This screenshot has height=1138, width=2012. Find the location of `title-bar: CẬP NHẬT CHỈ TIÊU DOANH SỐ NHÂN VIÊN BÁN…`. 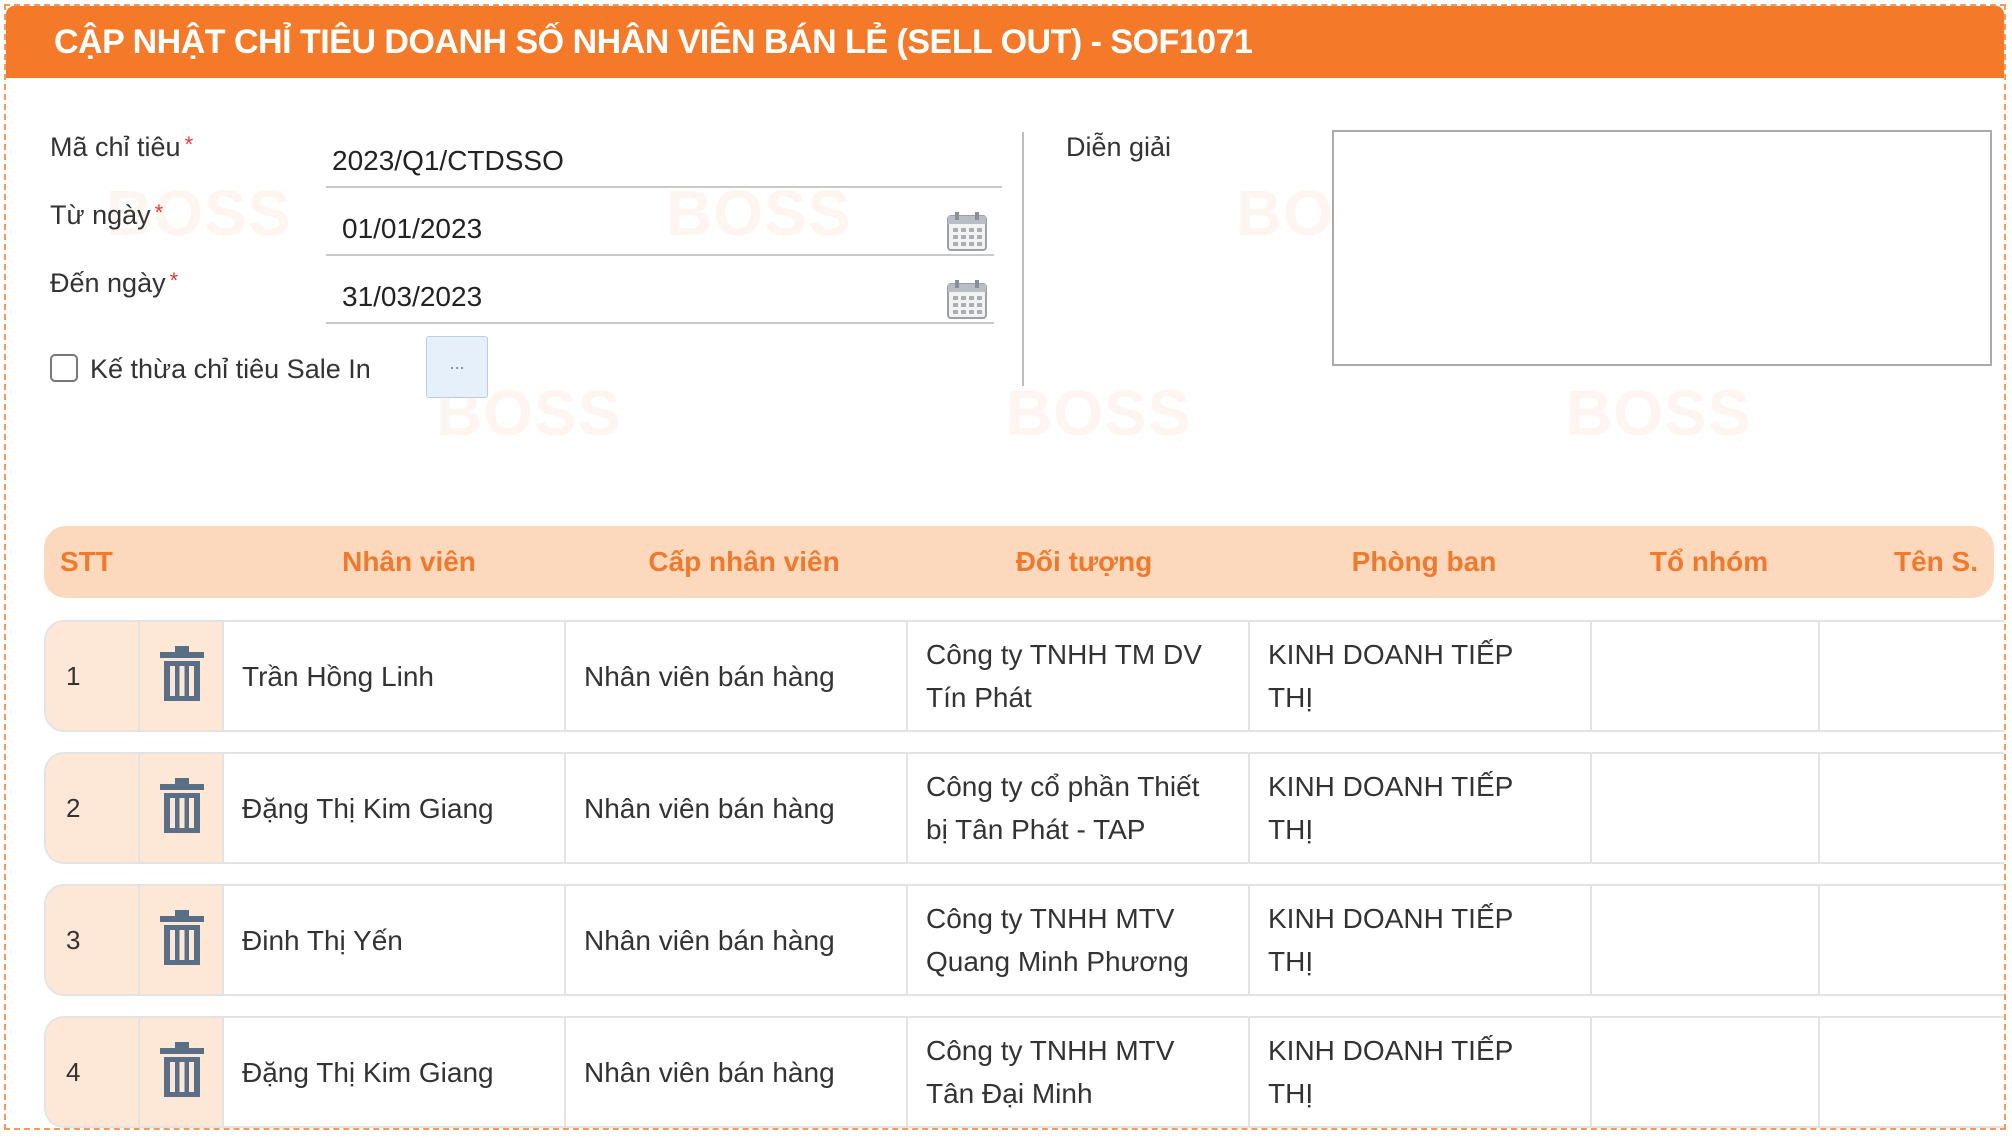

title-bar: CẬP NHẬT CHỈ TIÊU DOANH SỐ NHÂN VIÊN BÁN… is located at coordinates (1005, 42).